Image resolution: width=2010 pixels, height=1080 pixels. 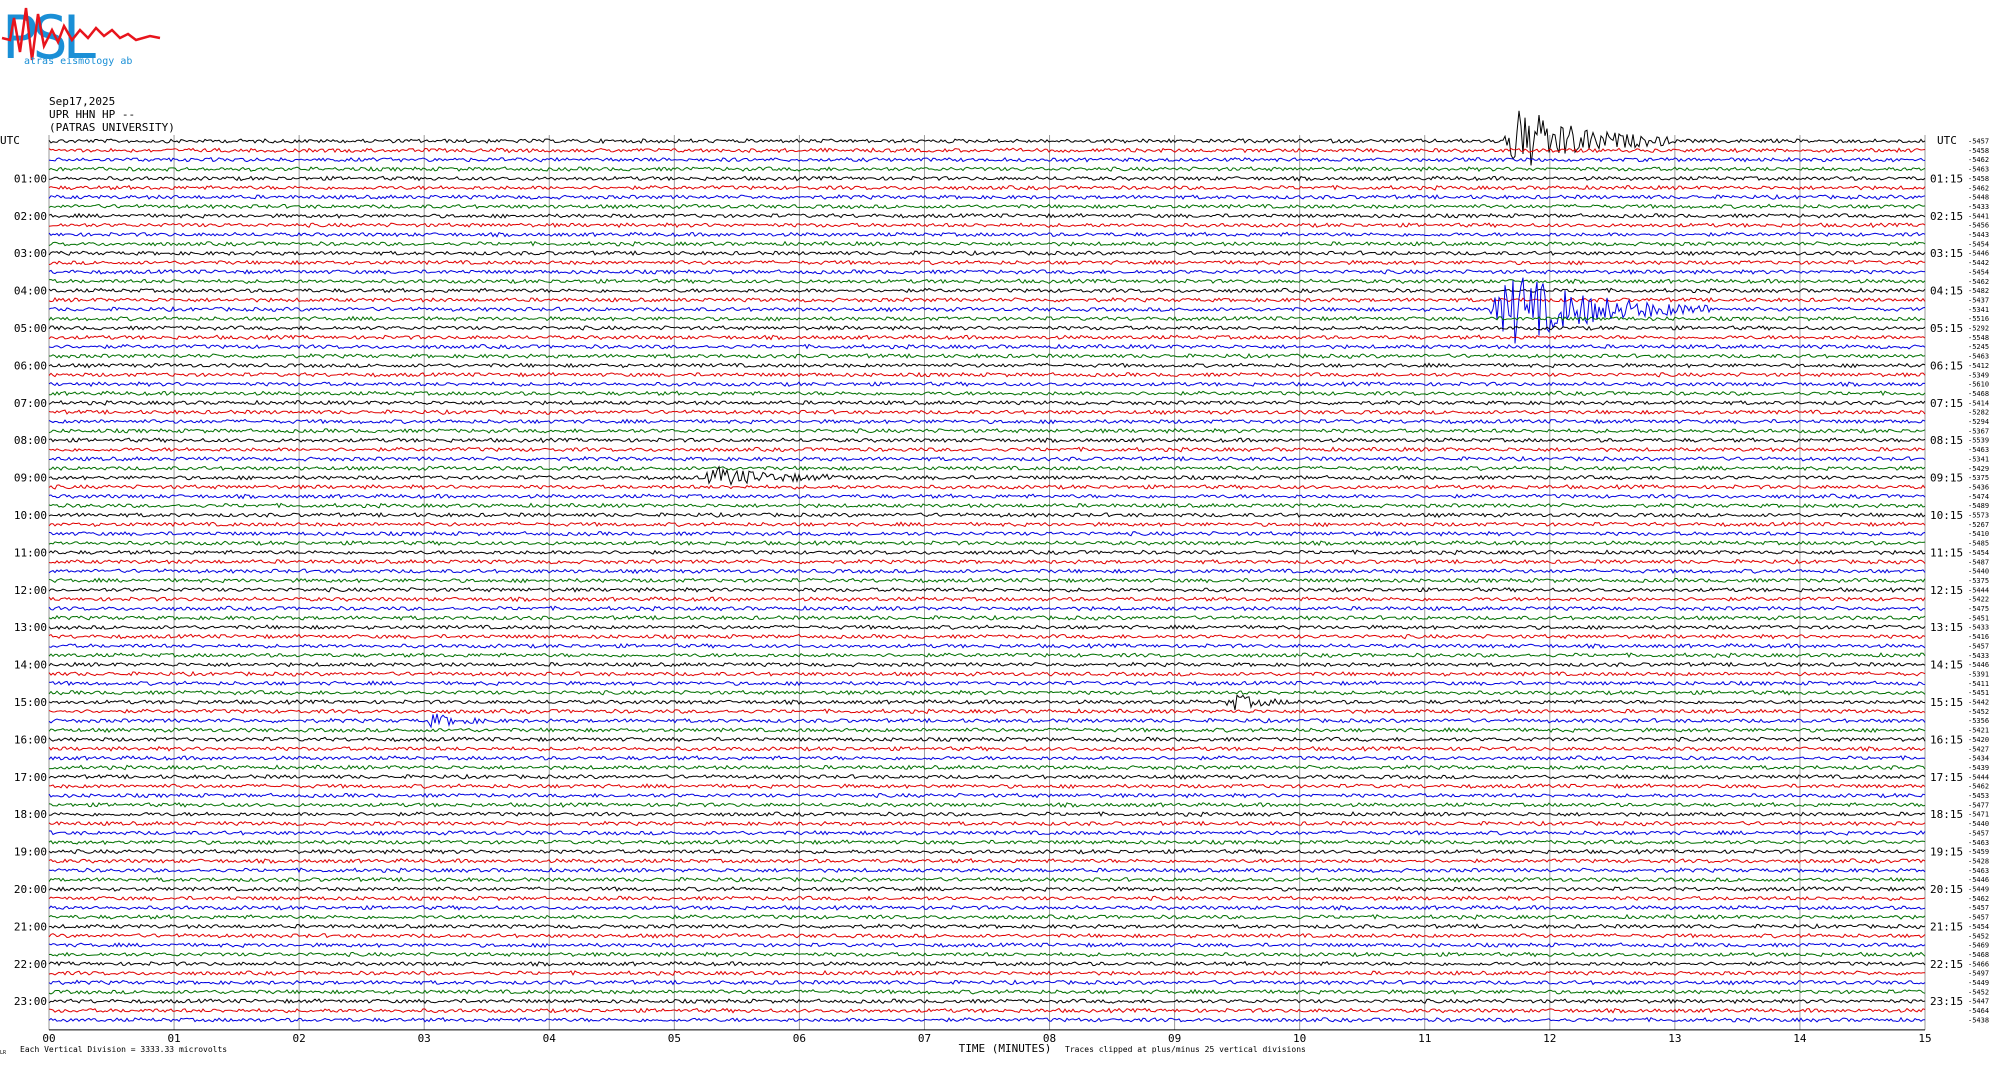 What do you see at coordinates (30, 440) in the screenshot?
I see `hour-label-left: 08:00` at bounding box center [30, 440].